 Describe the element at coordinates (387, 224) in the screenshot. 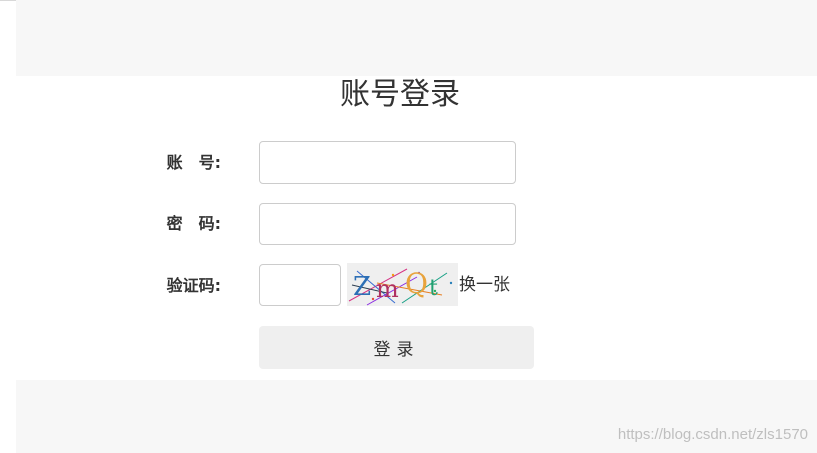

I see `password-input` at that location.